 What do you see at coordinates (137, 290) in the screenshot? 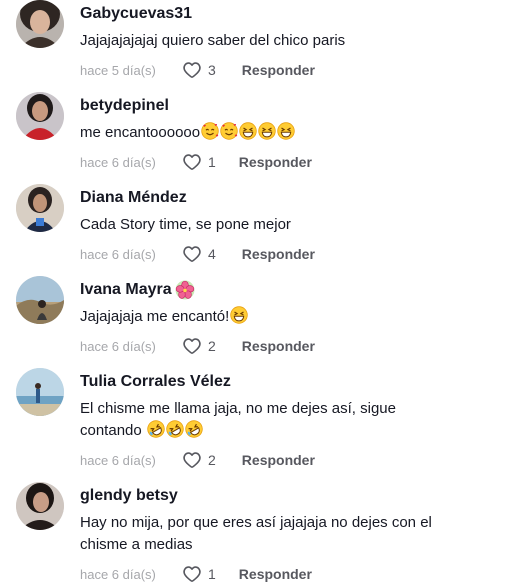
I see `comment-username: Ivana Mayra` at bounding box center [137, 290].